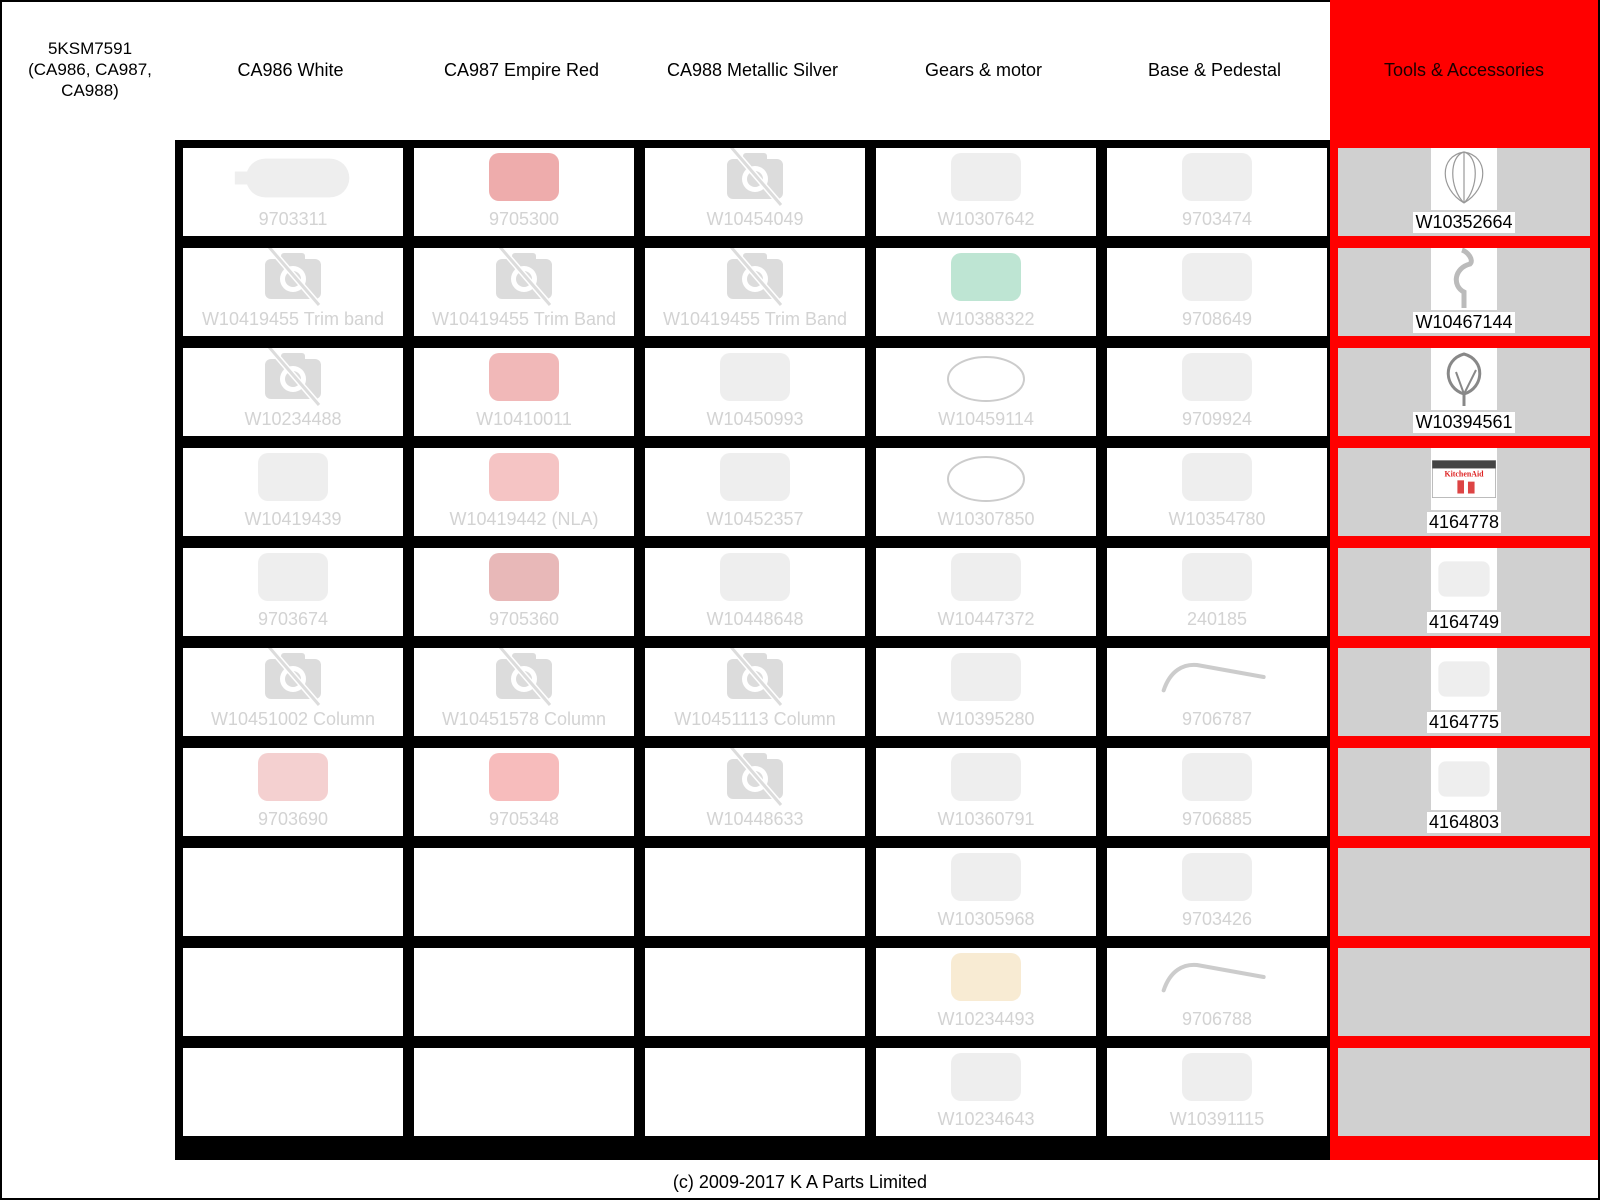  I want to click on column-header-ca986-white: CA986 White, so click(290, 70).